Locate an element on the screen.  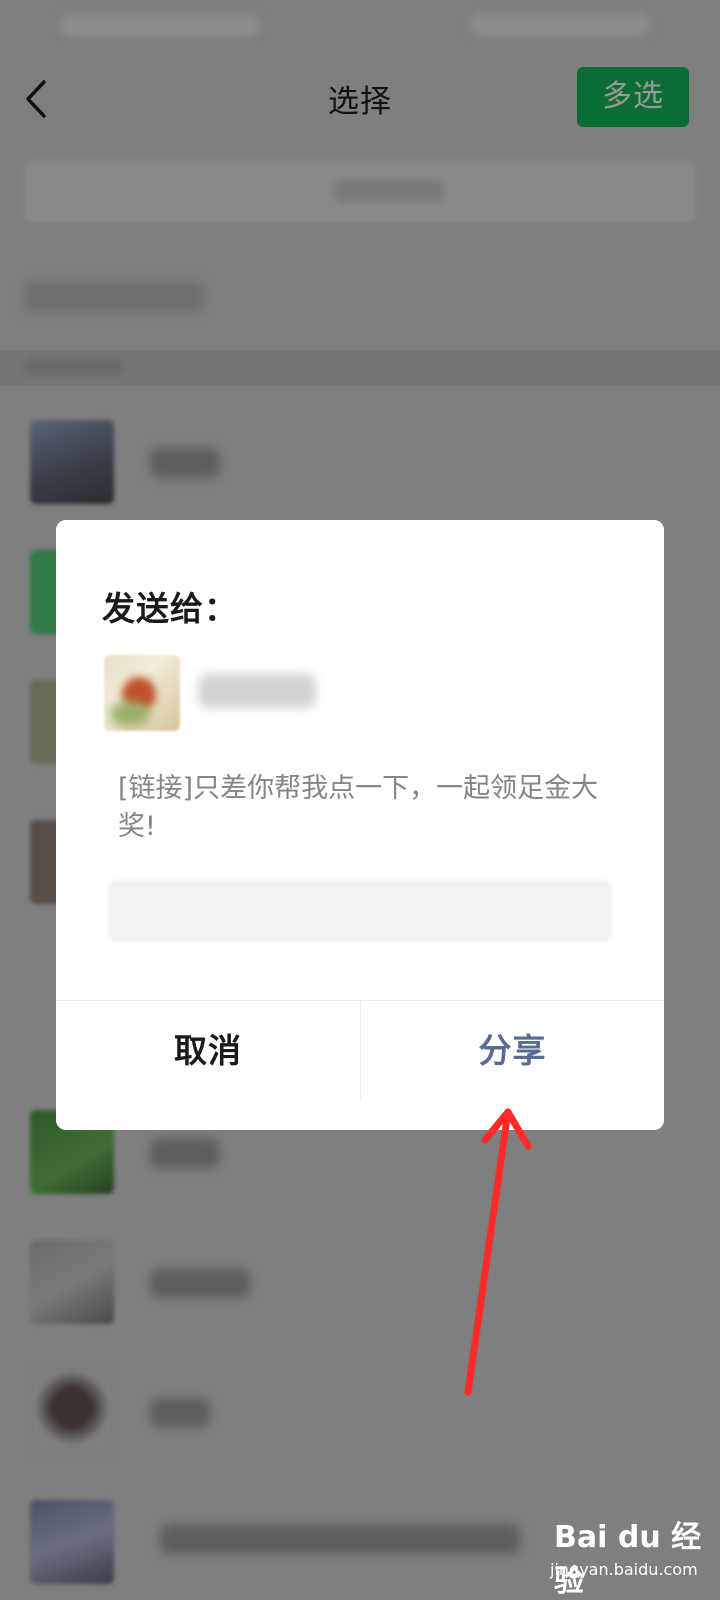
watermark-url: jingyan.baidu.com is located at coordinates (624, 1569).